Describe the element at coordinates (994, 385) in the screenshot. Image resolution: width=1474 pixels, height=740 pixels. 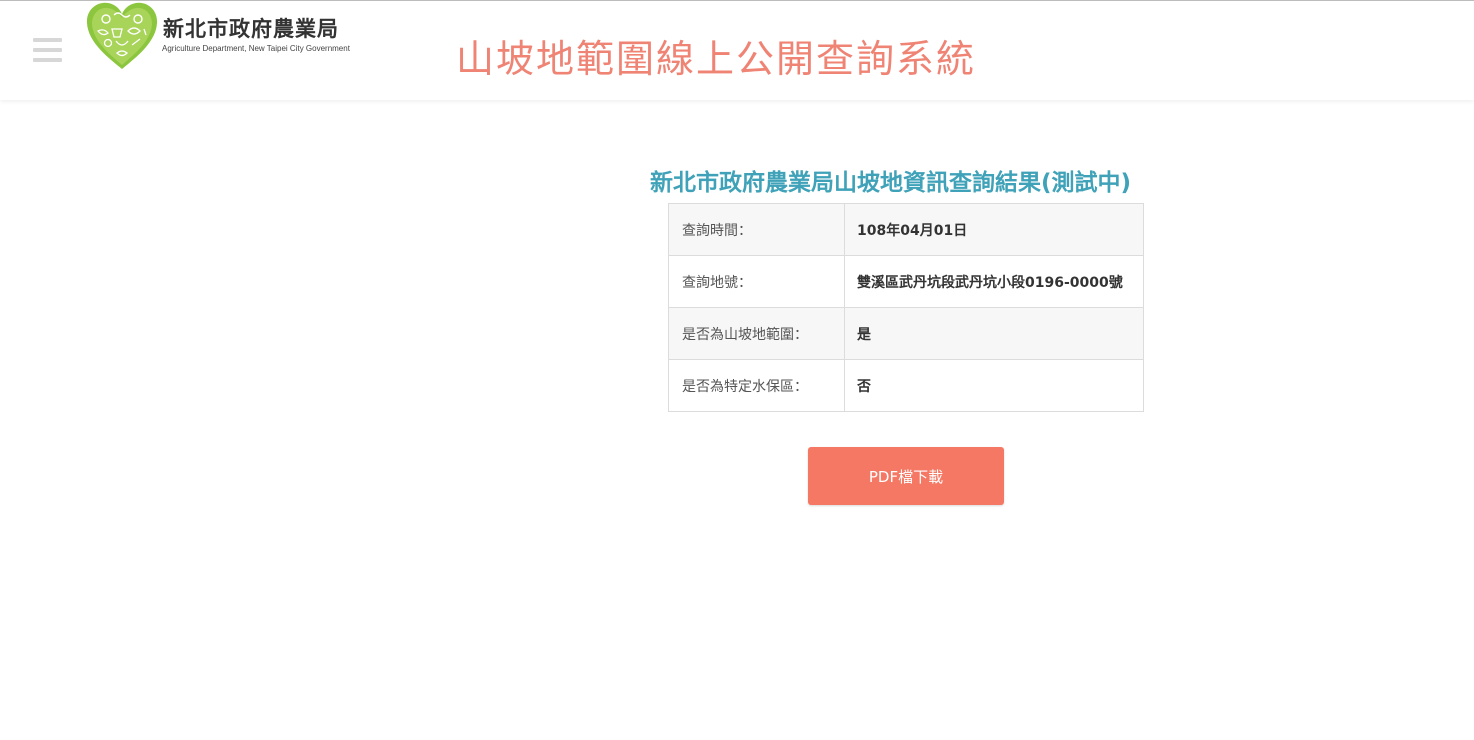
I see `water-conservation-value: 否` at that location.